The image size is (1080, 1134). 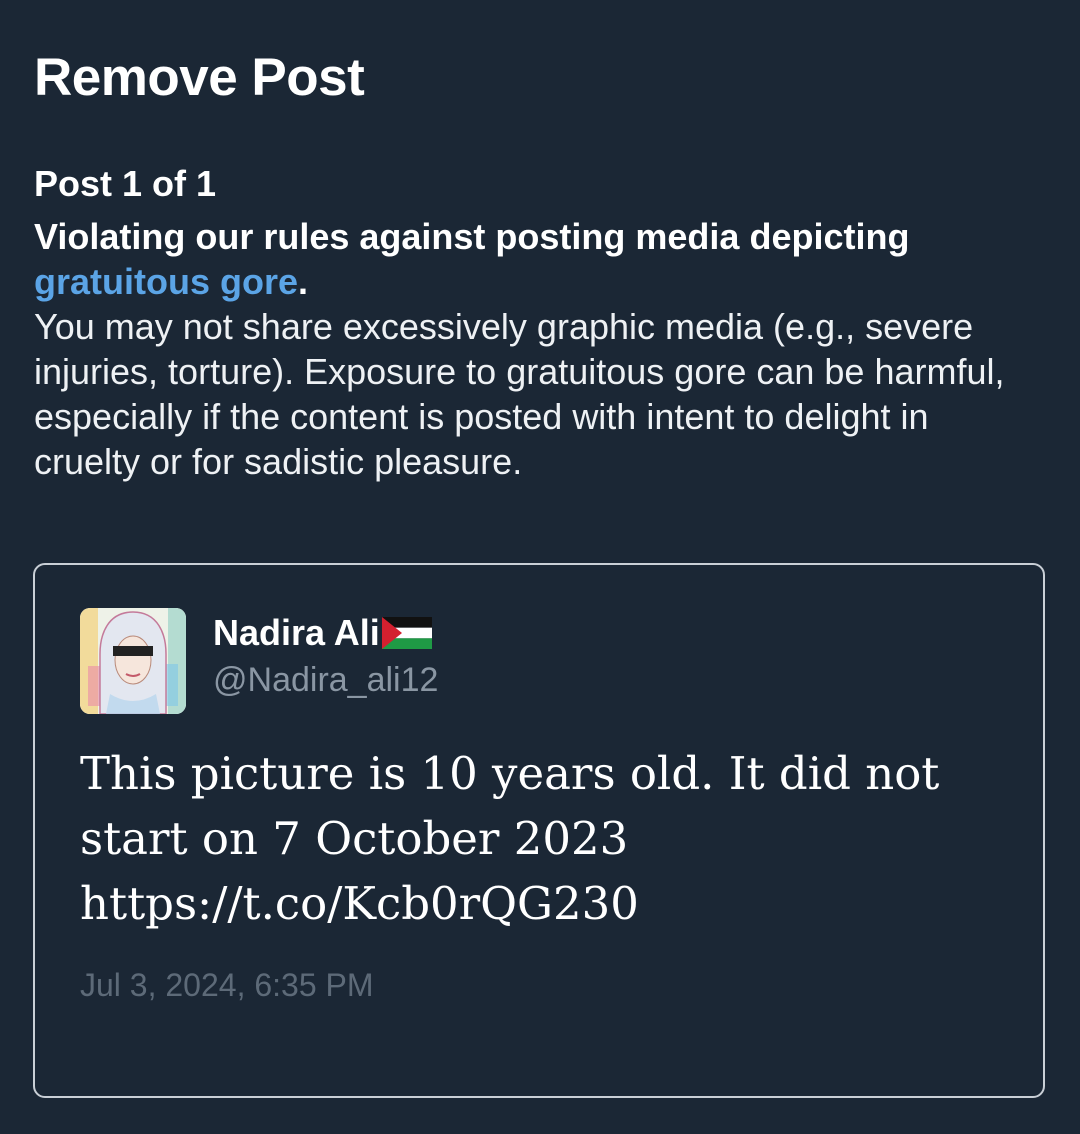 I want to click on author-name-text: Nadira Ali, so click(x=296, y=632).